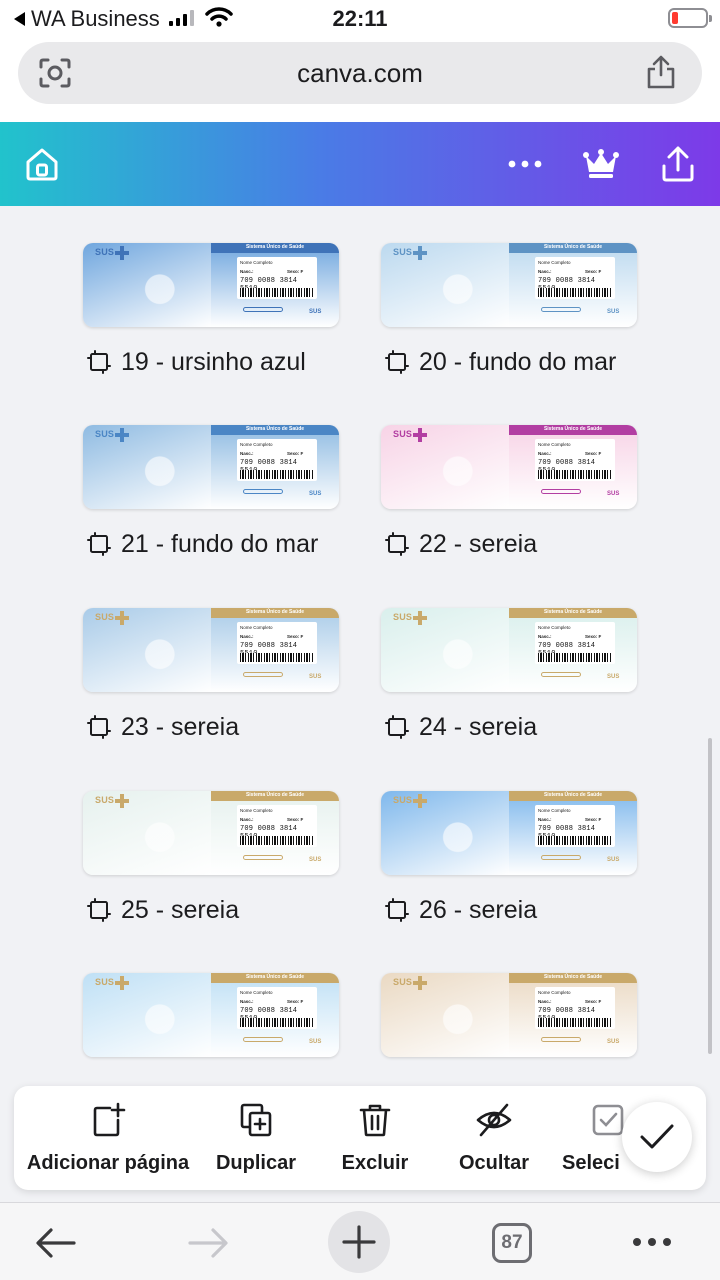 Image resolution: width=720 pixels, height=1280 pixels. What do you see at coordinates (375, 1138) in the screenshot?
I see `delete-button: Excluir` at bounding box center [375, 1138].